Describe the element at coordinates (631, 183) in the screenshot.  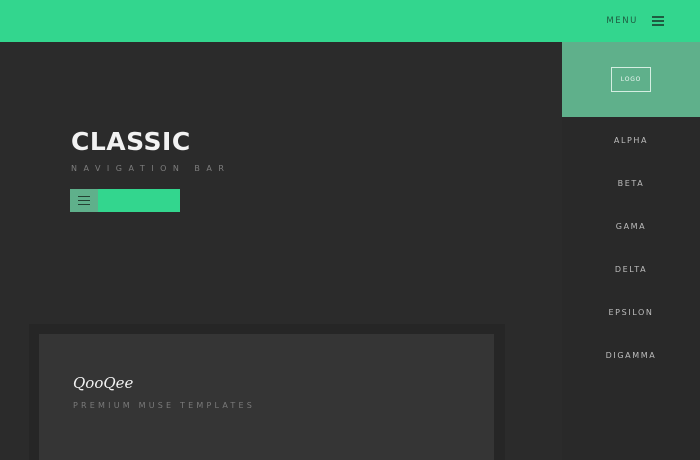
I see `nav-item-beta: BETA` at that location.